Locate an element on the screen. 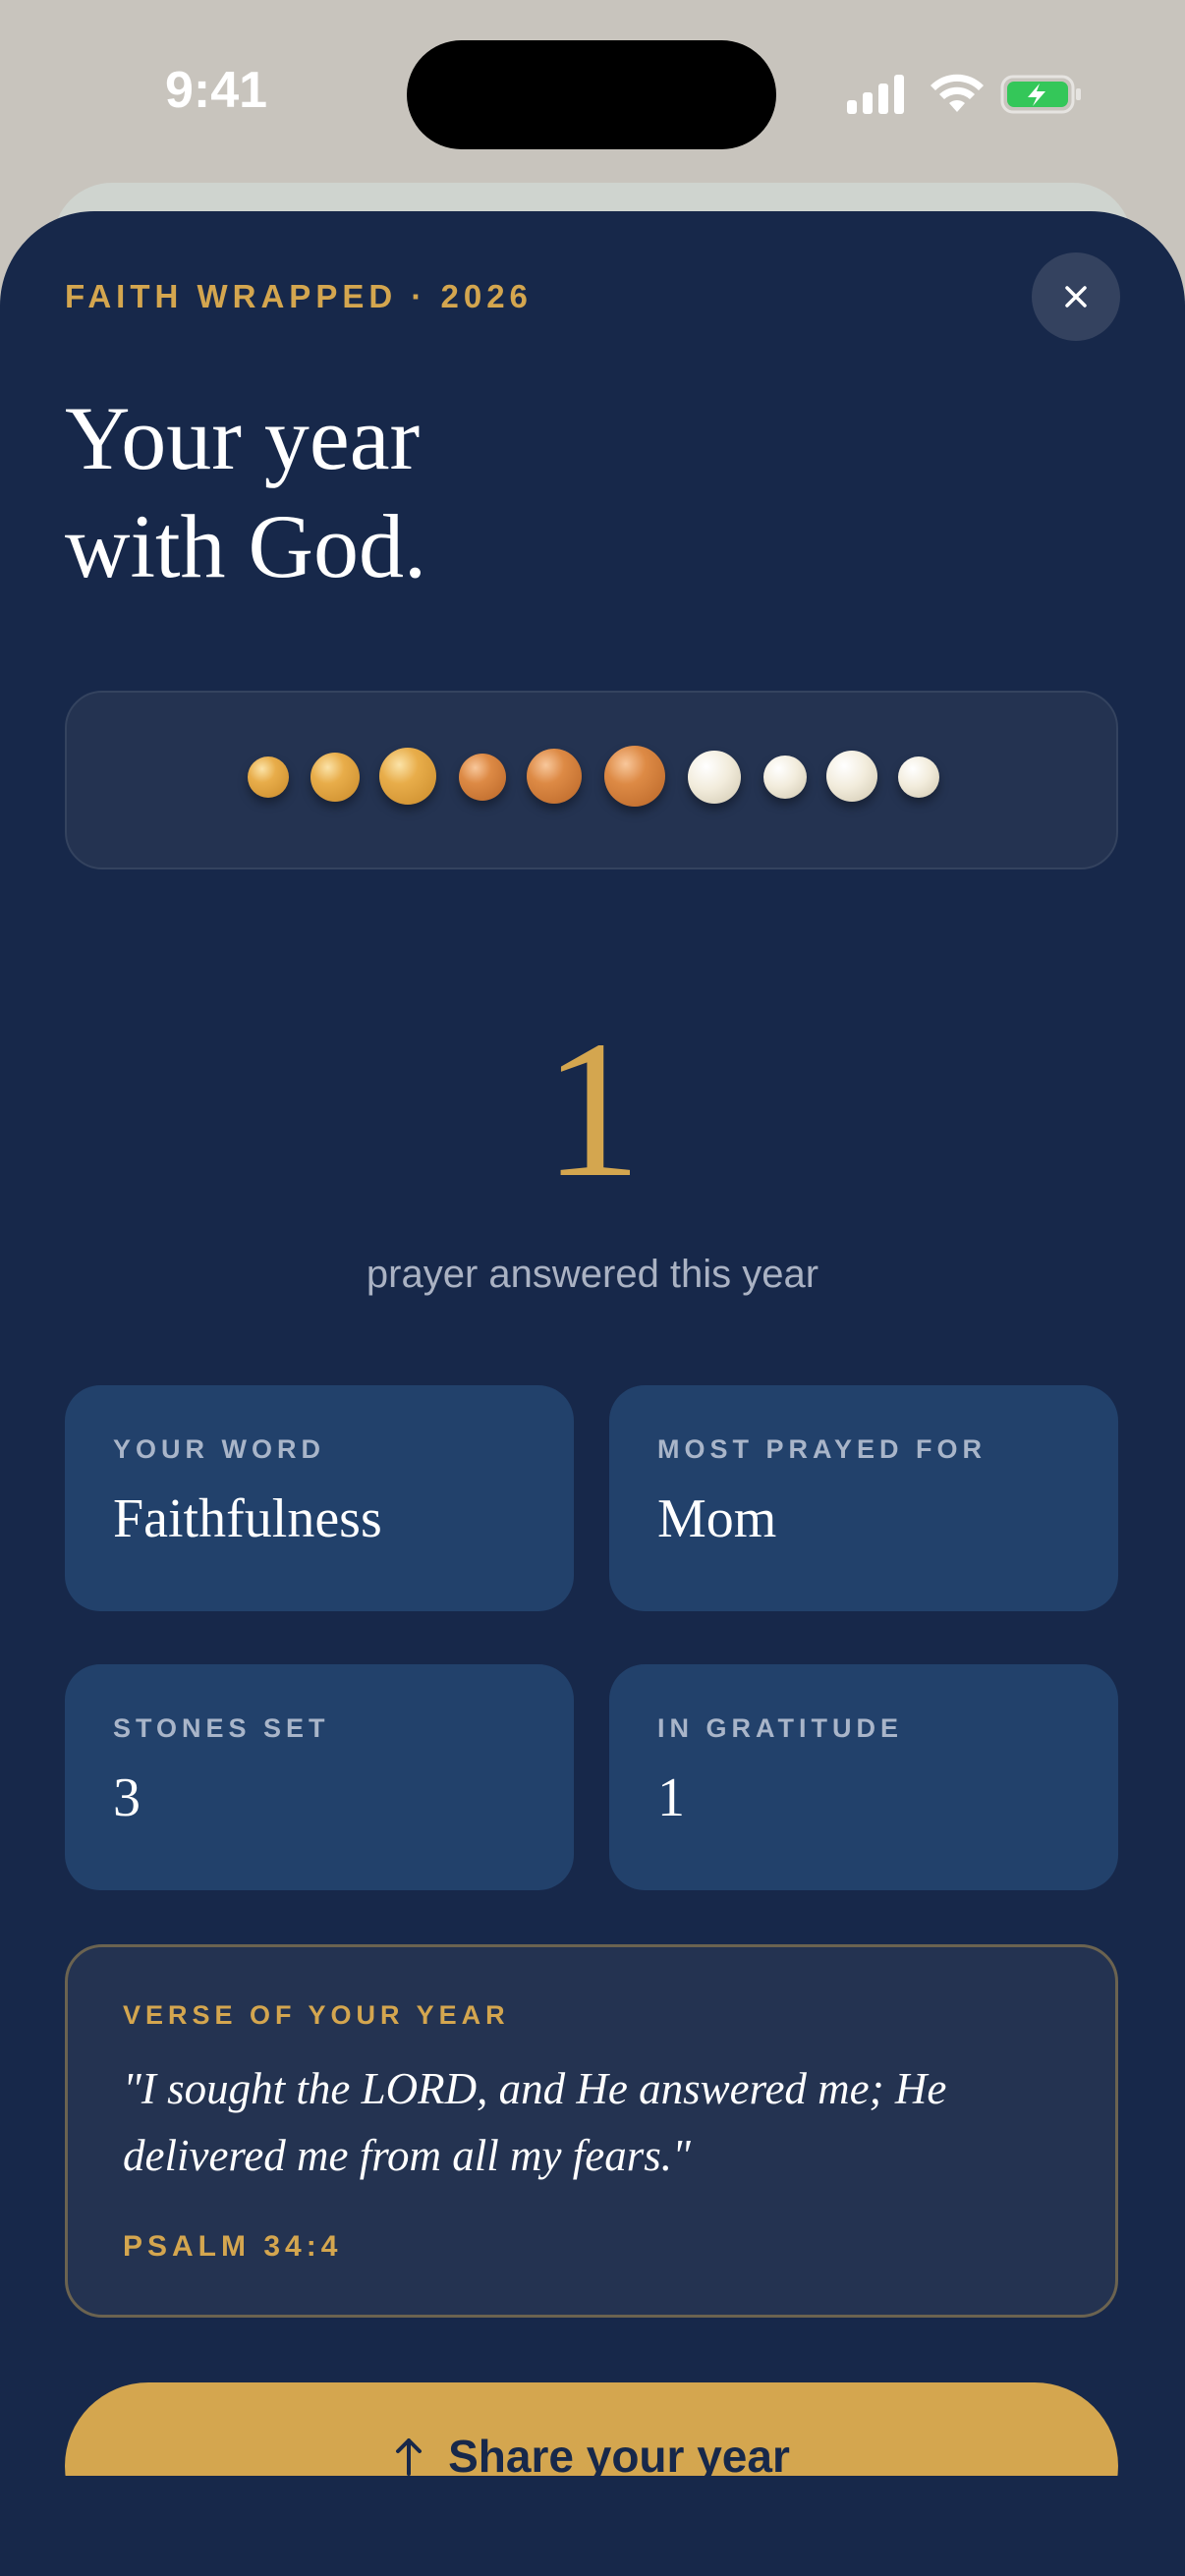 The image size is (1185, 2576). close-button is located at coordinates (1076, 296).